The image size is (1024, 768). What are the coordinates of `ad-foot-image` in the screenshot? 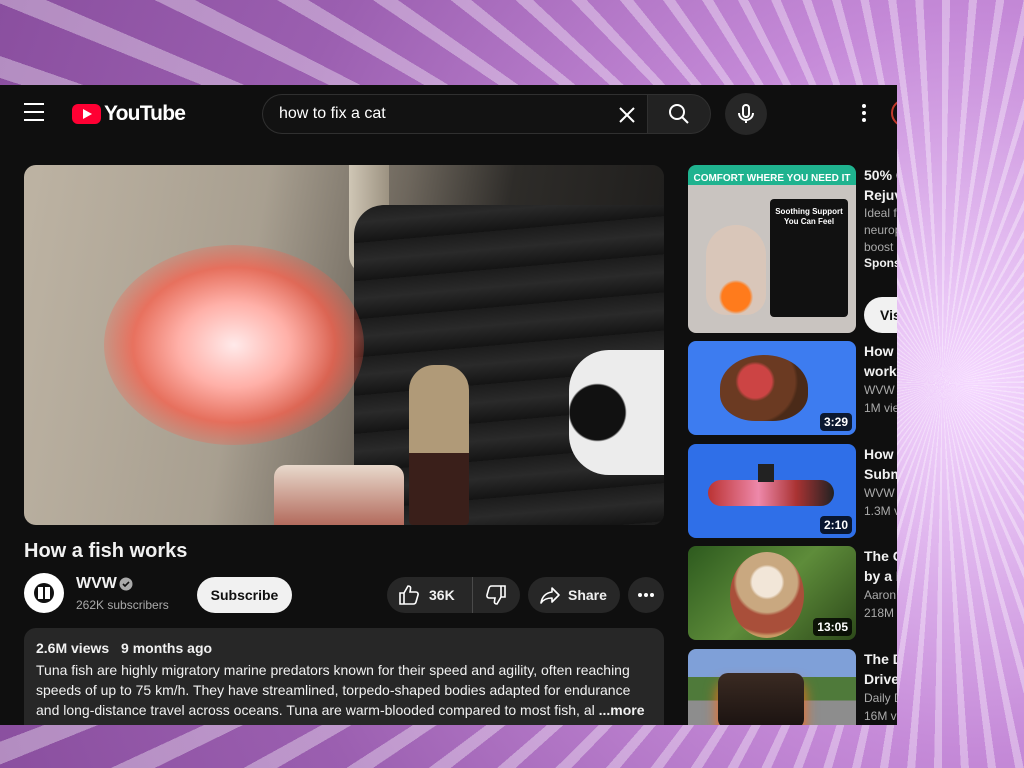 It's located at (736, 270).